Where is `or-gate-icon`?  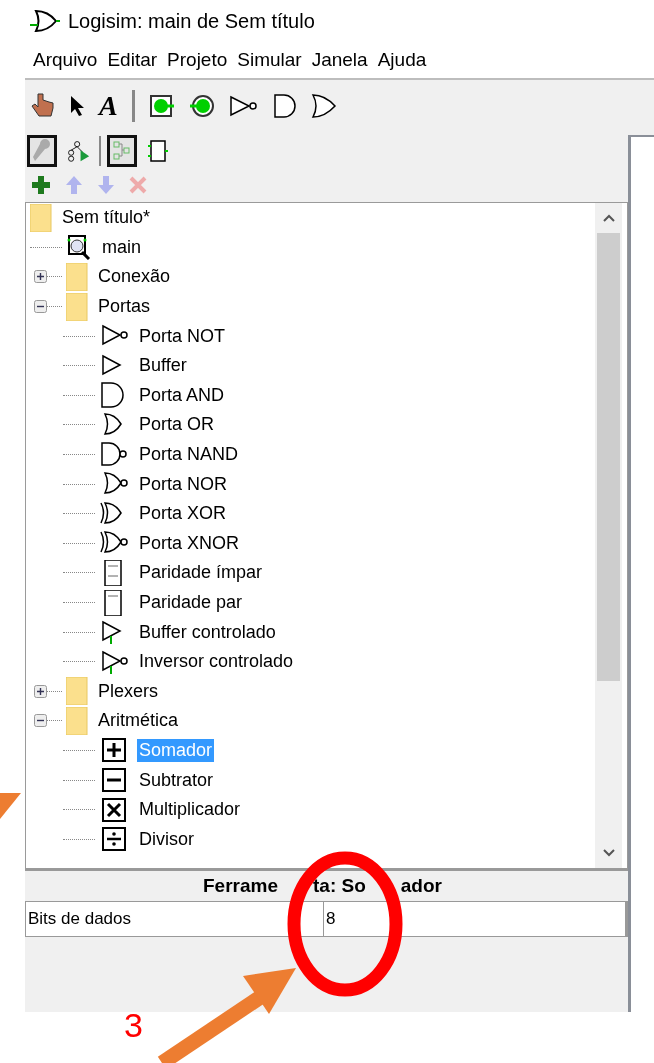
or-gate-icon is located at coordinates (323, 106).